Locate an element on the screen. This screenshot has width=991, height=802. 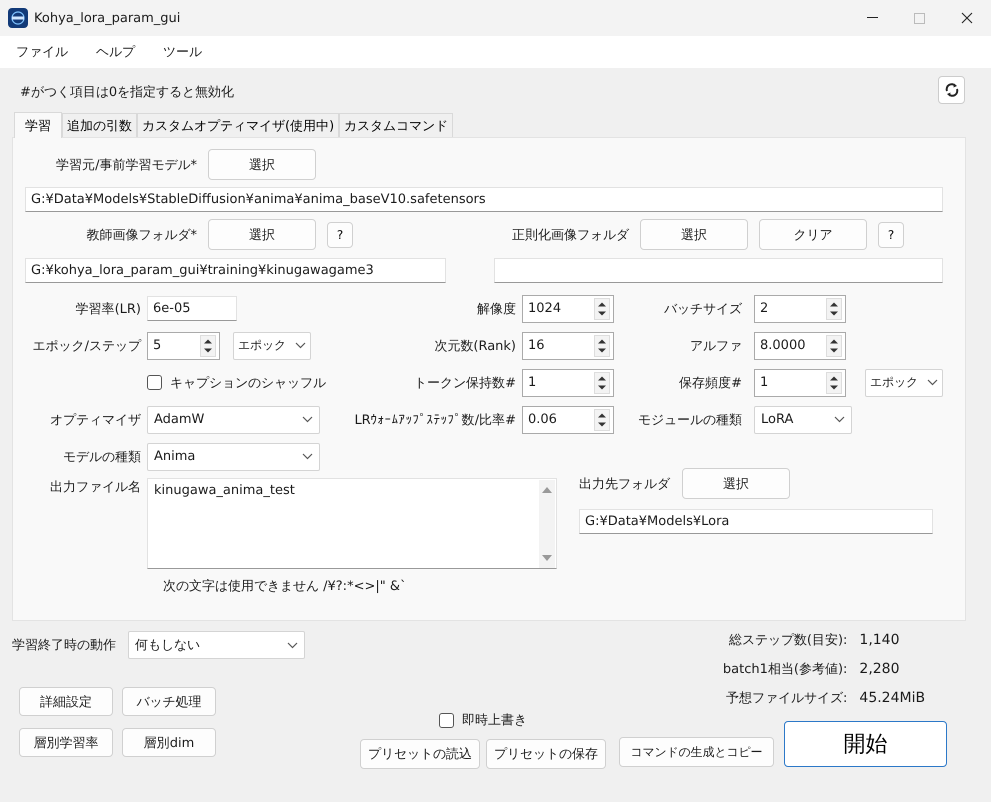
dropdown: 何もしない is located at coordinates (216, 645).